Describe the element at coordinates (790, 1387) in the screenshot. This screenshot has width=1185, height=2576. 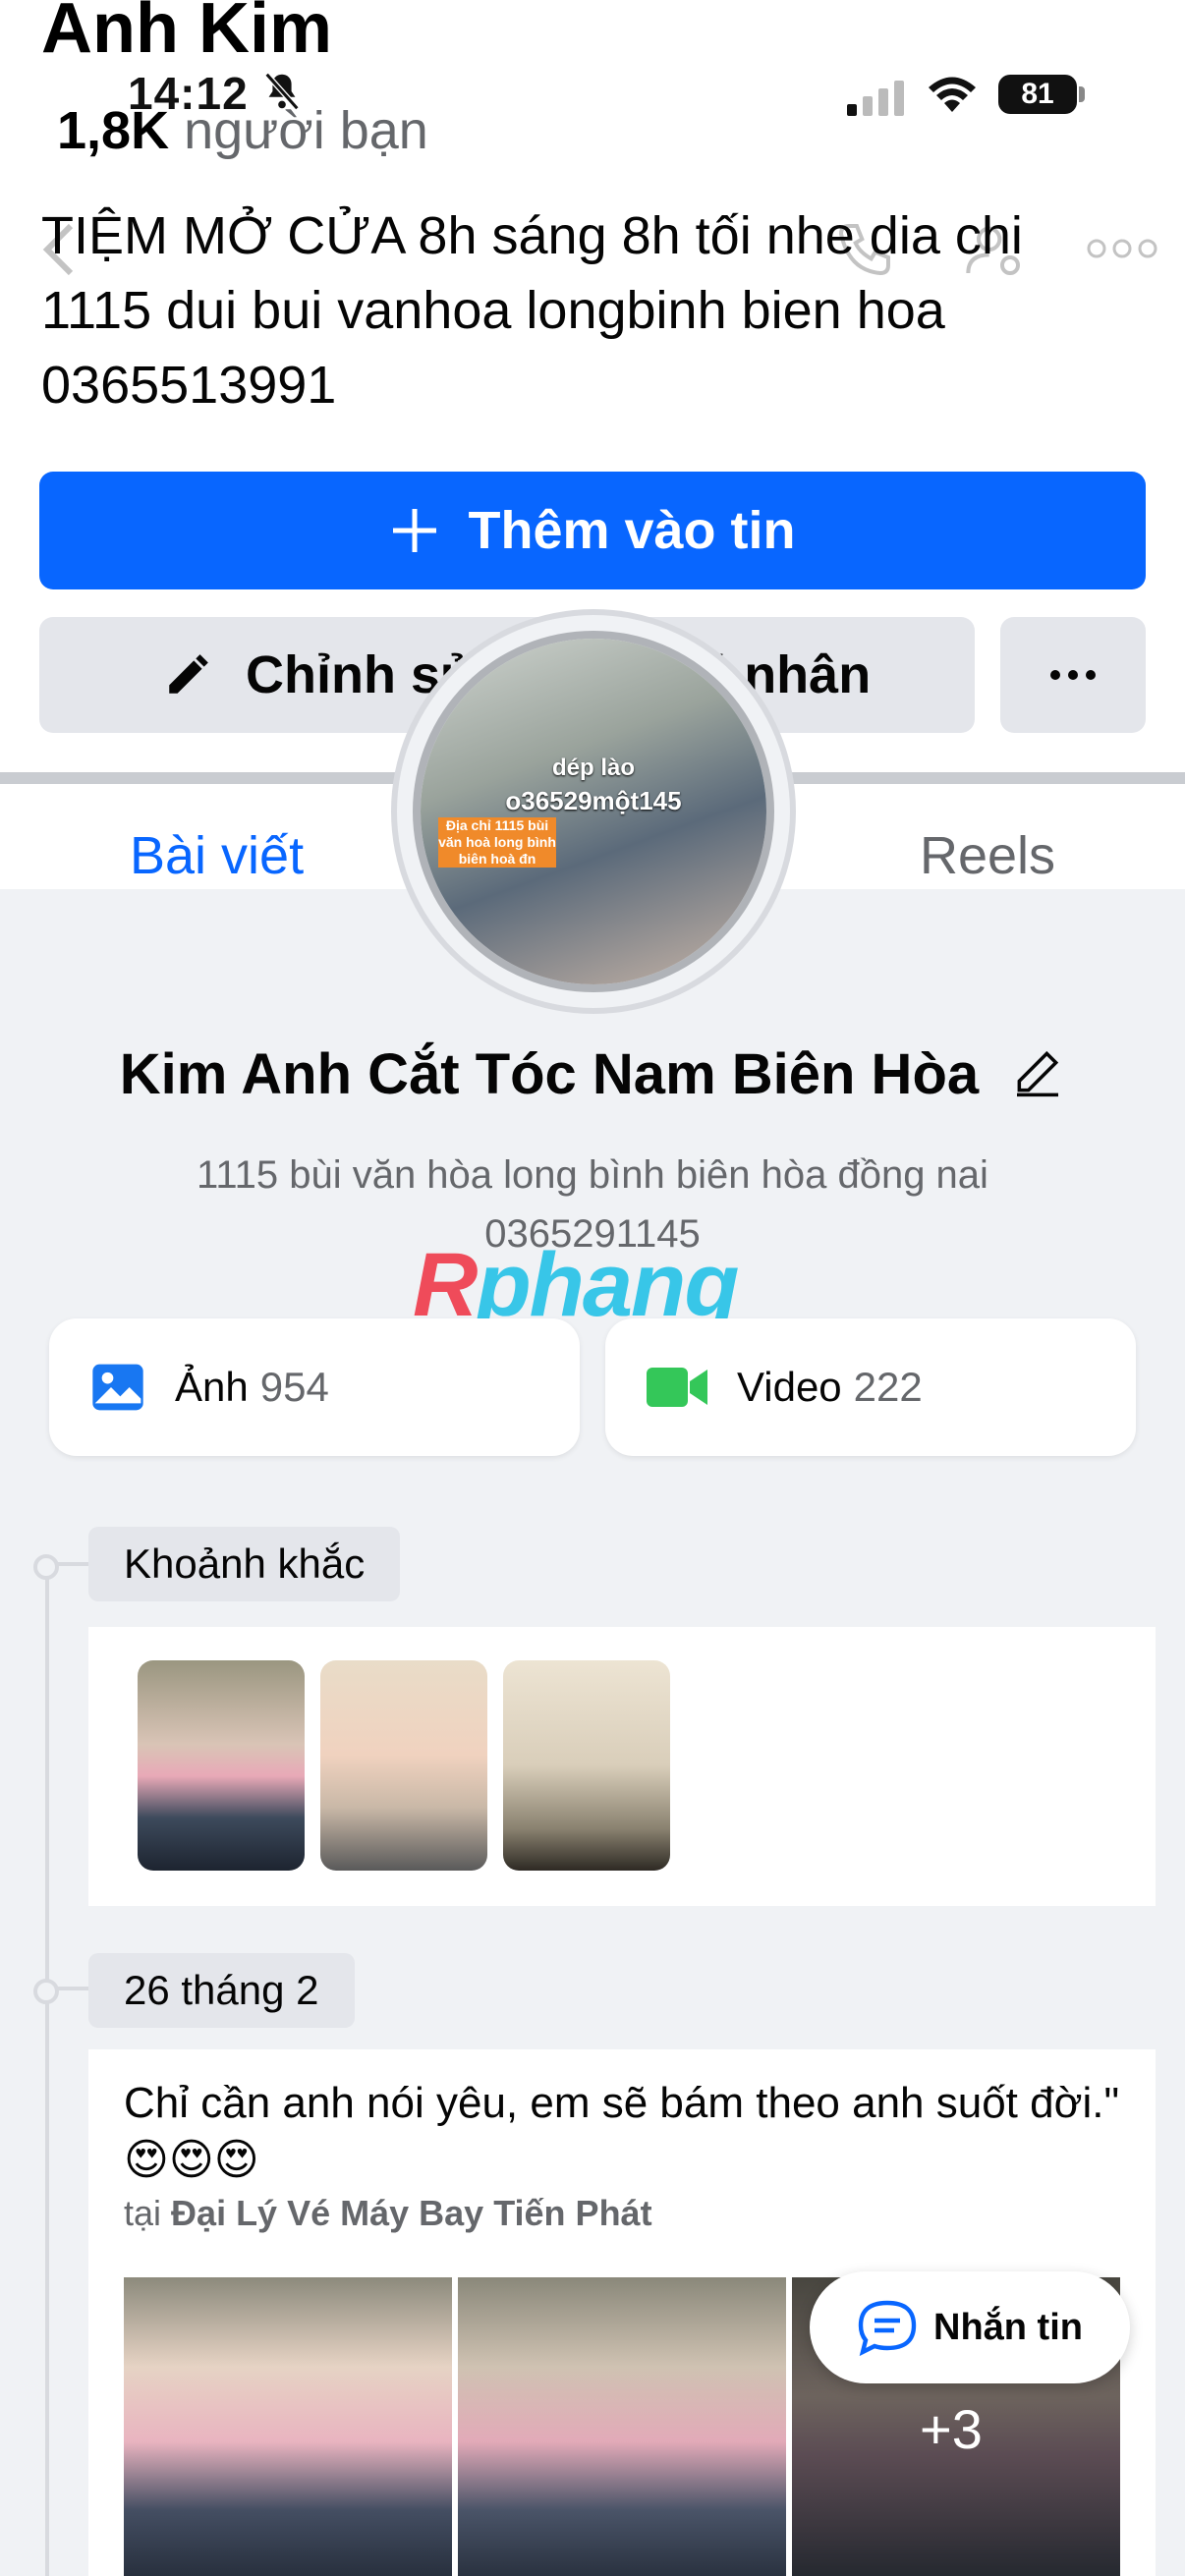
I see `videos-label: Video` at that location.